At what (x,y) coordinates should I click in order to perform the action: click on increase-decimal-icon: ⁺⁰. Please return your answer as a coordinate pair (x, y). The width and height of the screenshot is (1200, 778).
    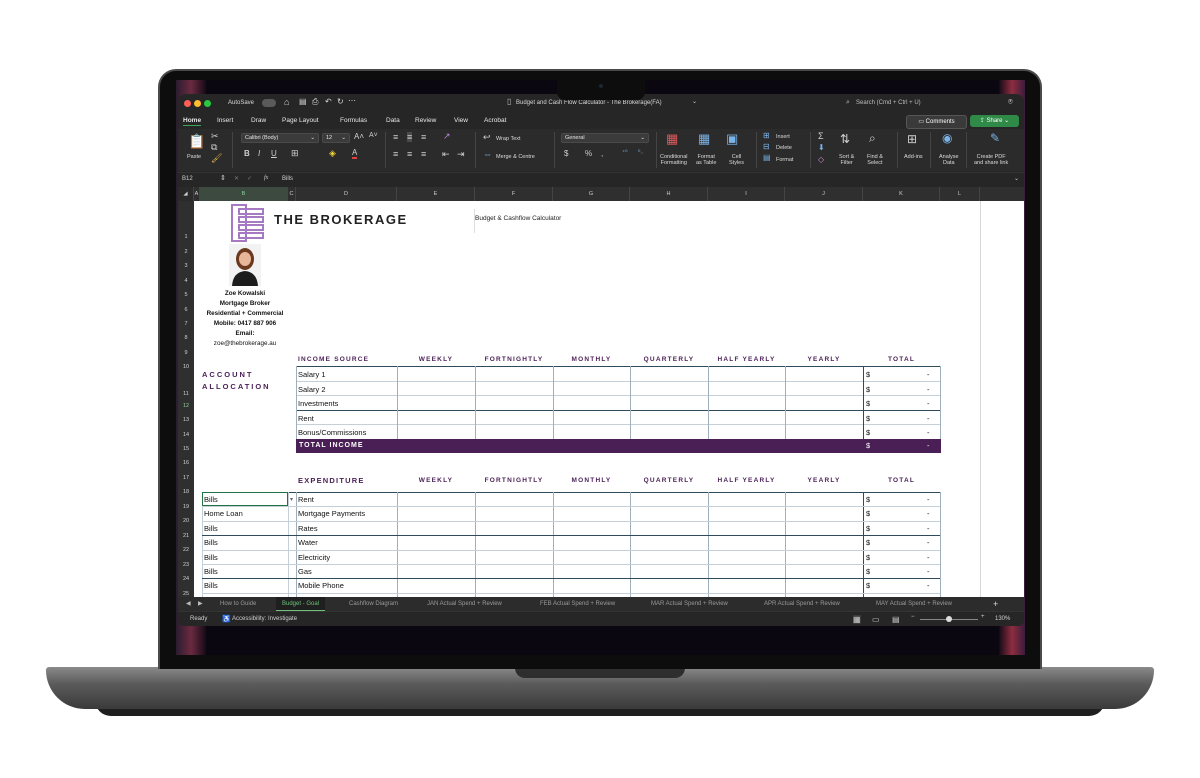
    Looking at the image, I should click on (625, 152).